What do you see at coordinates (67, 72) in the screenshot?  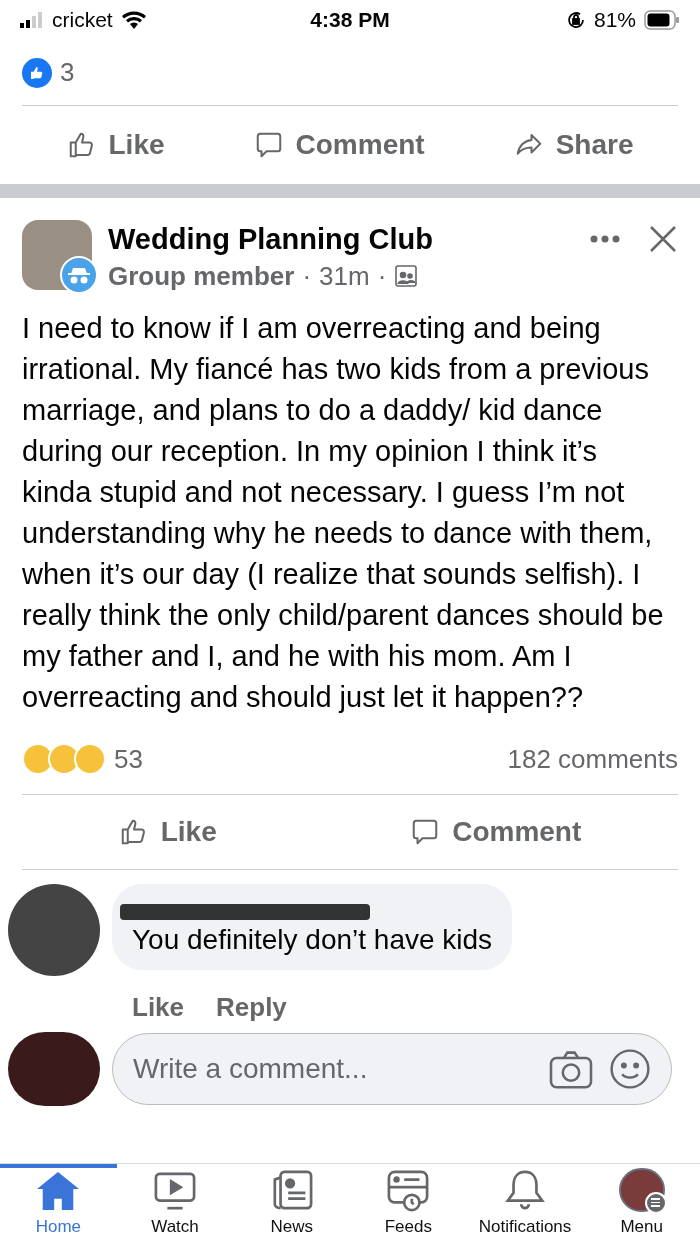 I see `like-count: 3` at bounding box center [67, 72].